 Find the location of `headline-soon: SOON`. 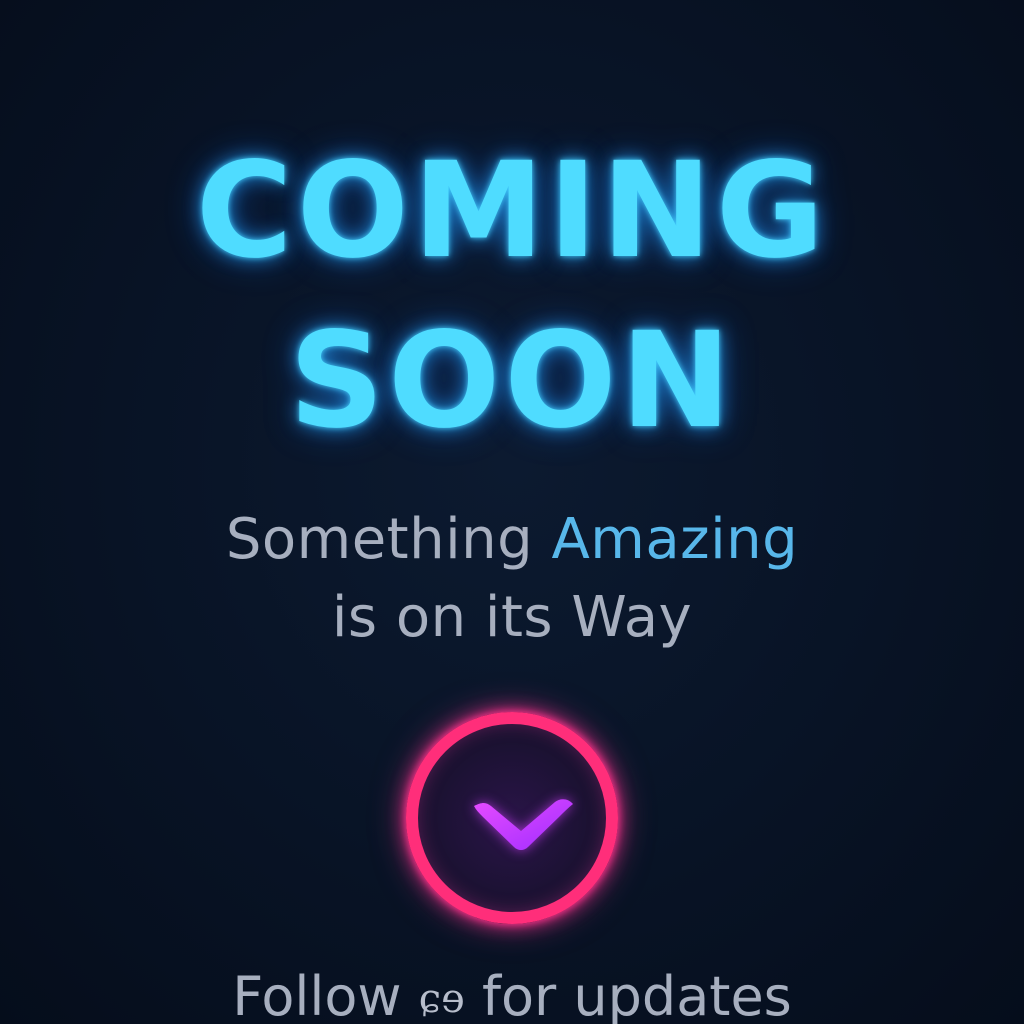

headline-soon: SOON is located at coordinates (512, 381).